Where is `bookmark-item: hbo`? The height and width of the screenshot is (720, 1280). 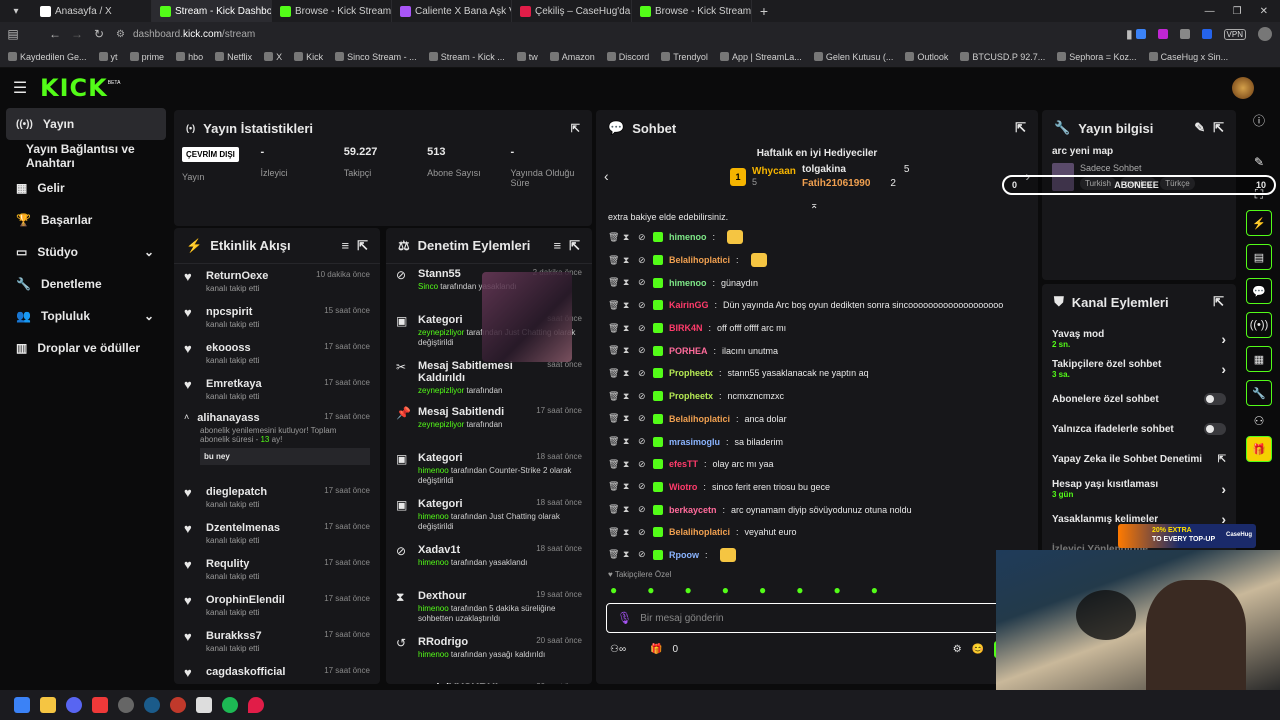 bookmark-item: hbo is located at coordinates (189, 57).